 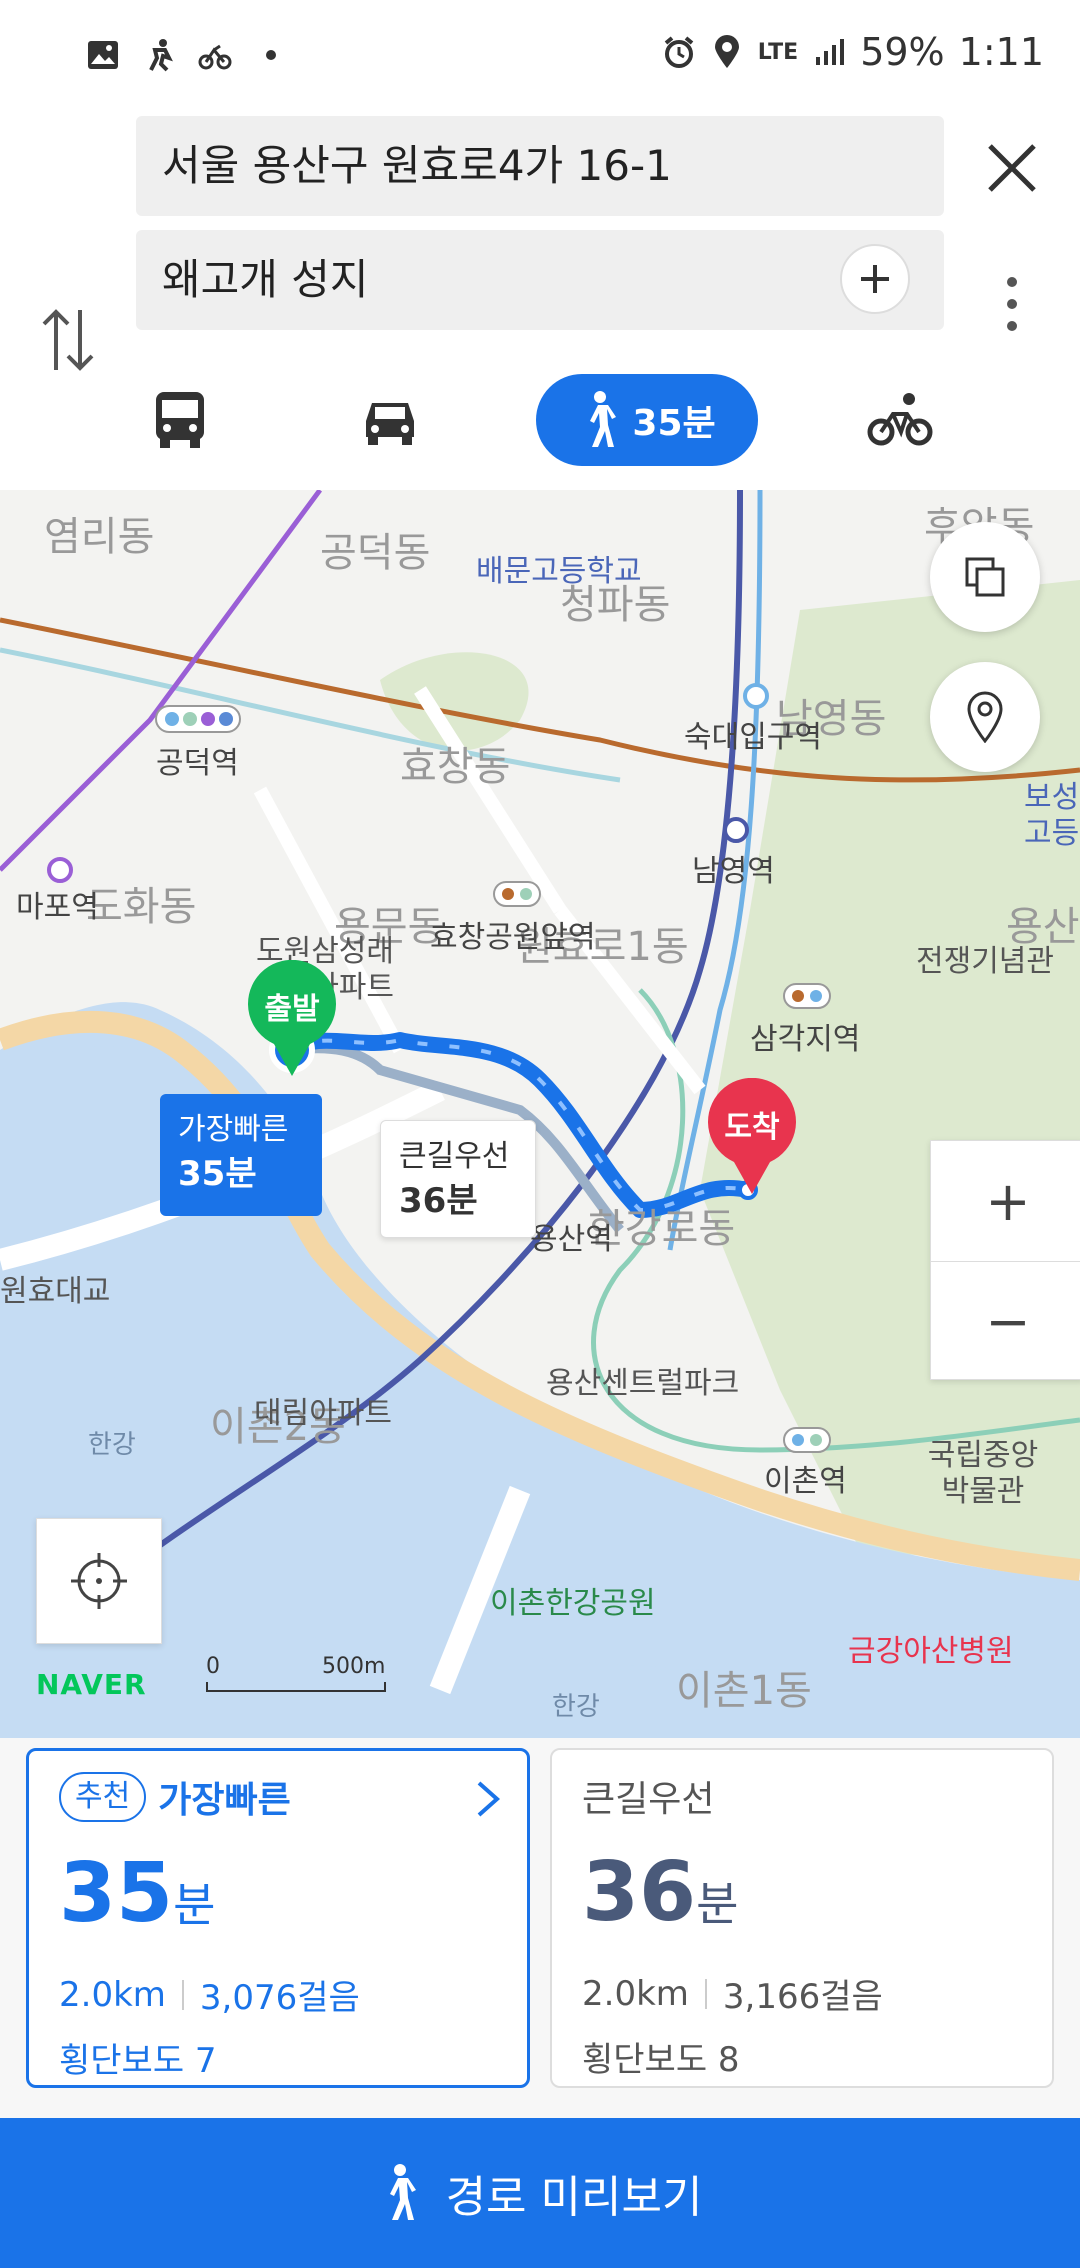 I want to click on route-bubble-fastest: 가장빠른 35분, so click(x=241, y=1155).